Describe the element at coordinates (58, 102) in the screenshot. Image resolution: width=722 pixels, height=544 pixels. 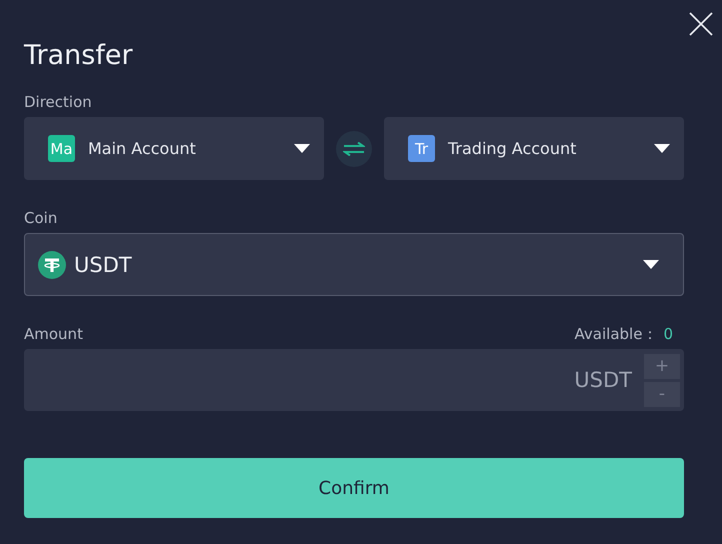
I see `field-label: Direction` at that location.